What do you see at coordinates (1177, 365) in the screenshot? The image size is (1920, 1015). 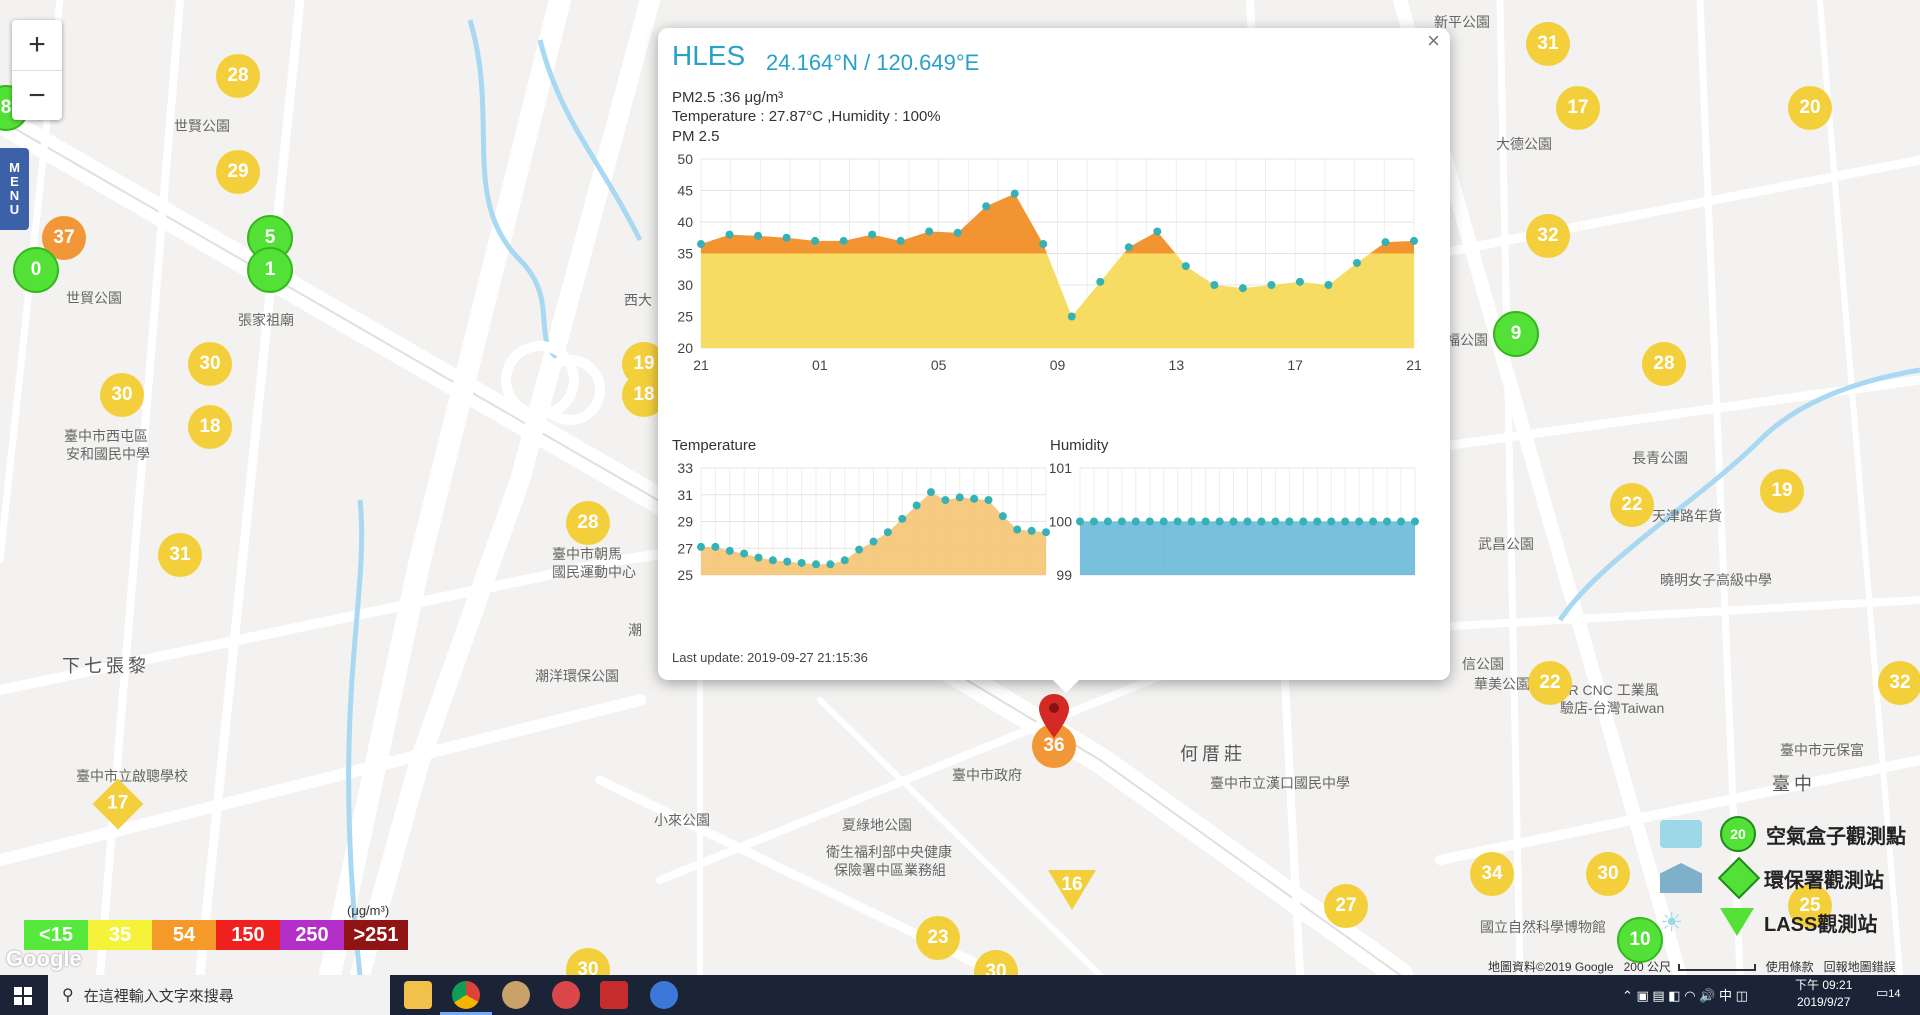 I see `x-tick-label: 13` at bounding box center [1177, 365].